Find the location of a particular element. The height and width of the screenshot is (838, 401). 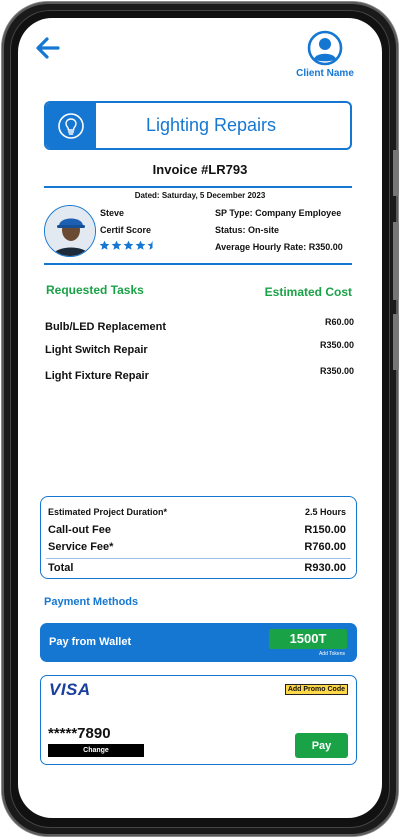

provider-avatar is located at coordinates (70, 231).